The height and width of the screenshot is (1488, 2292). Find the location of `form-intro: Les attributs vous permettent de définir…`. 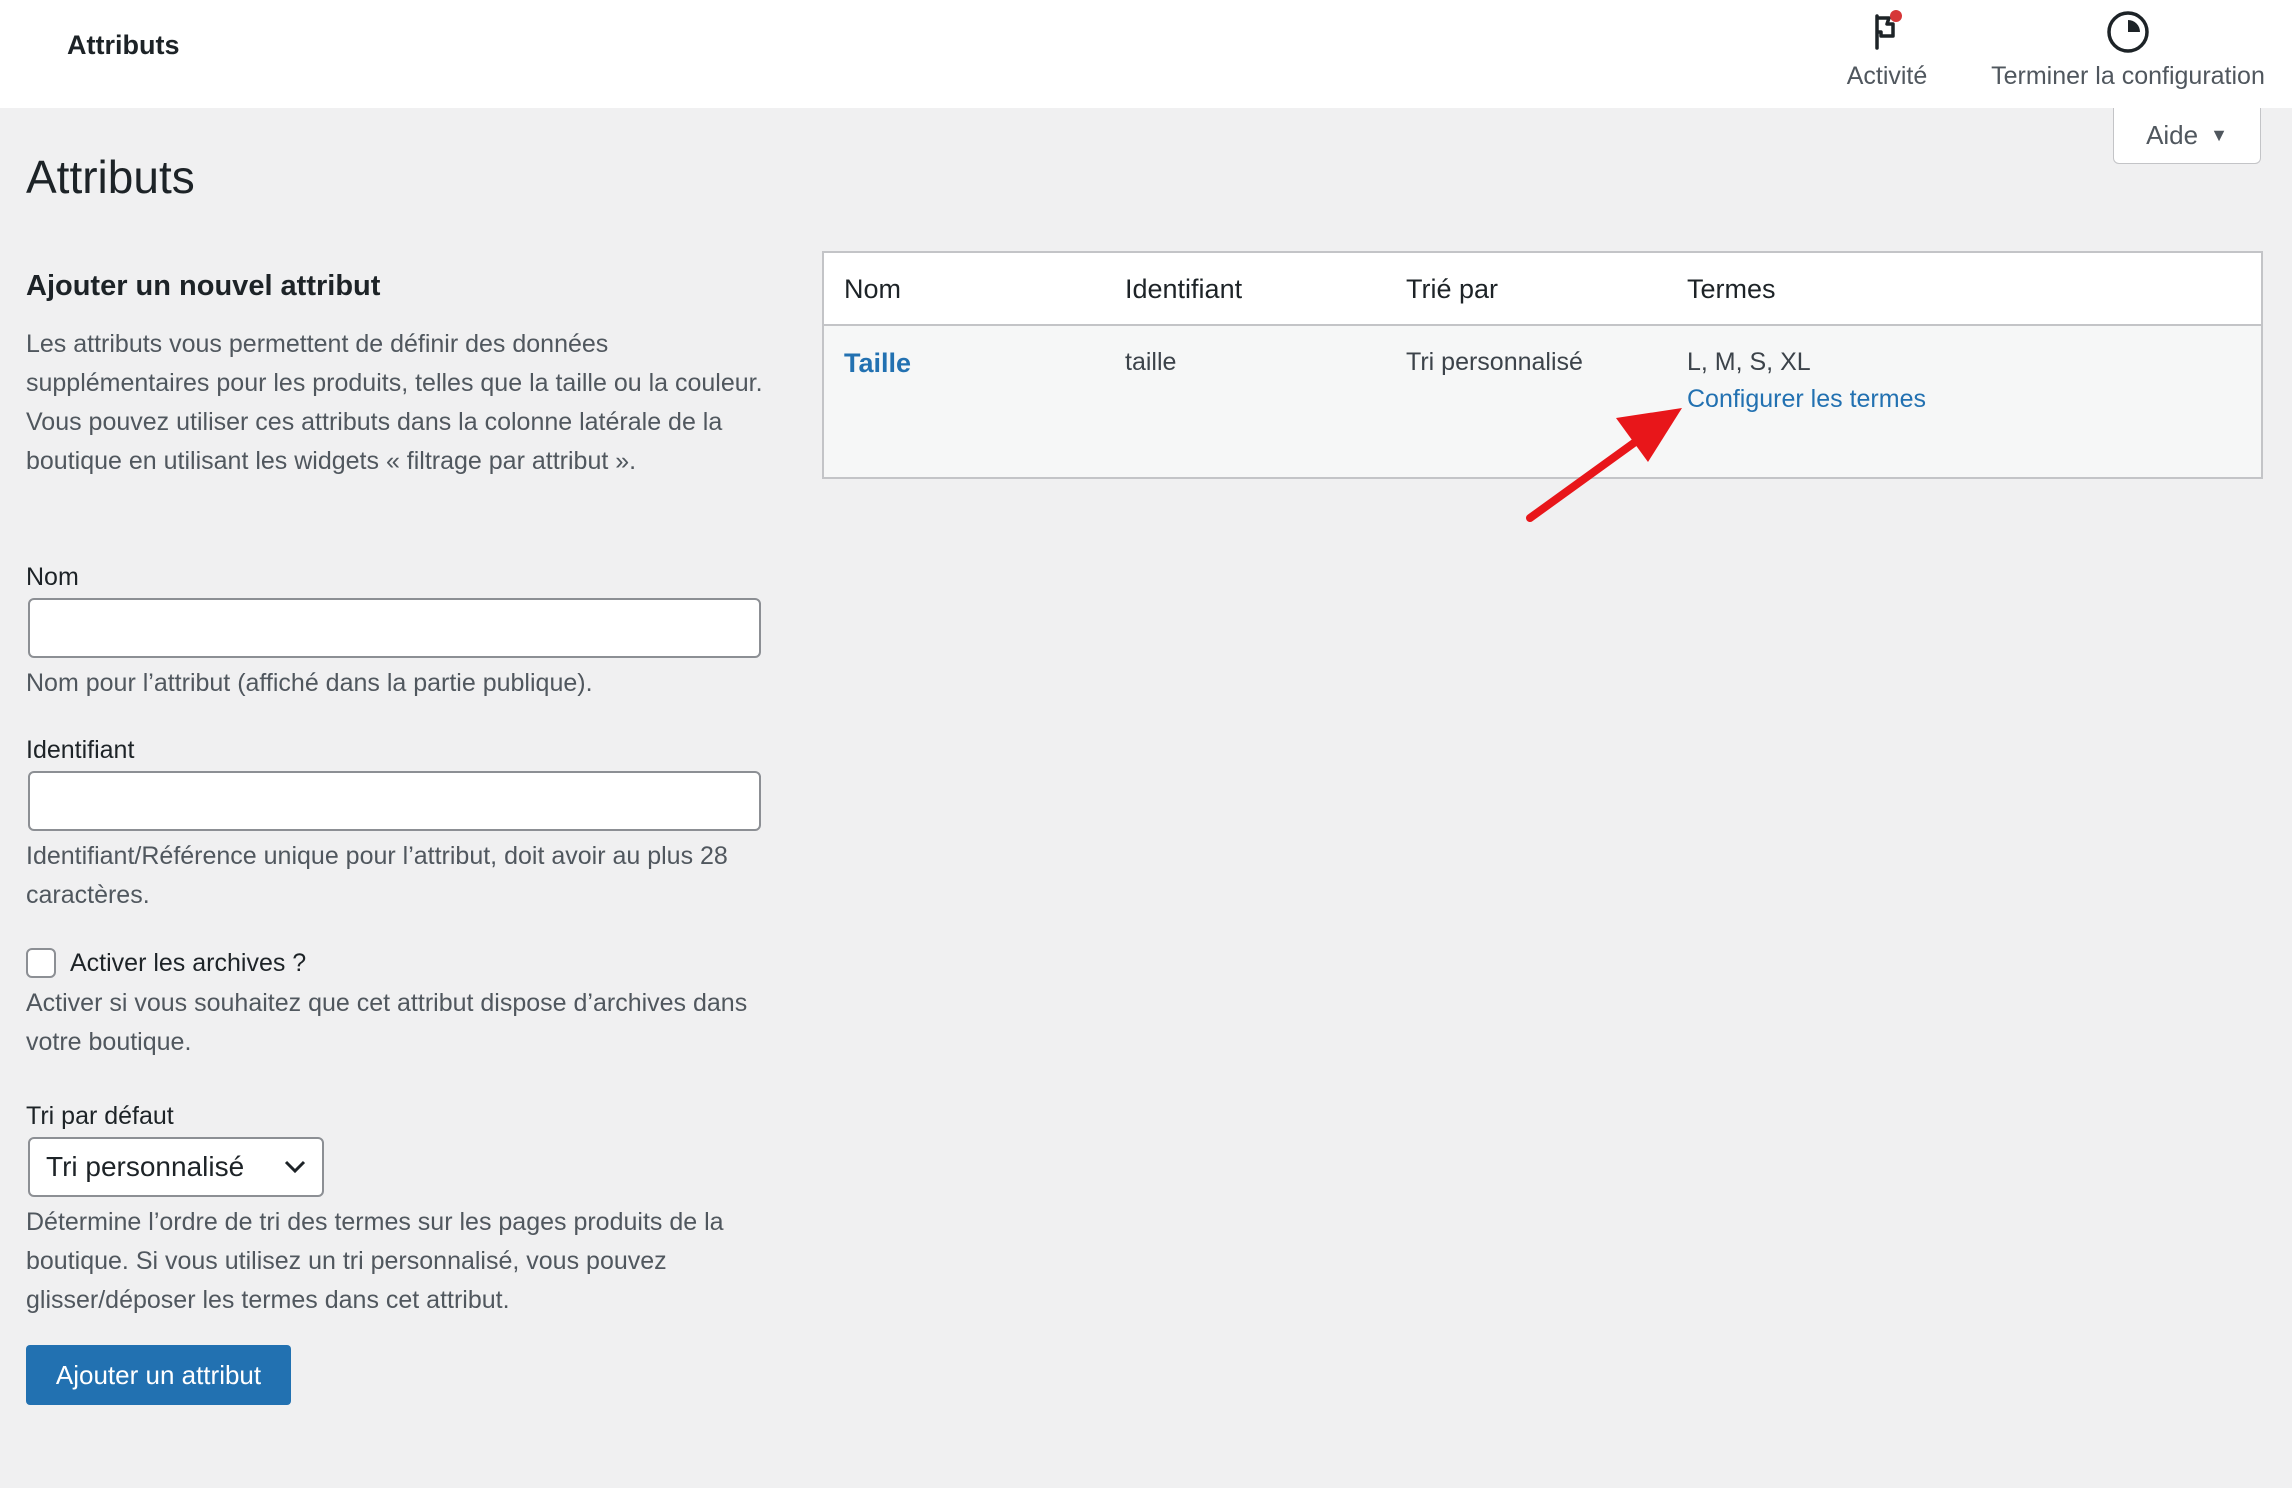

form-intro: Les attributs vous permettent de définir… is located at coordinates (394, 402).